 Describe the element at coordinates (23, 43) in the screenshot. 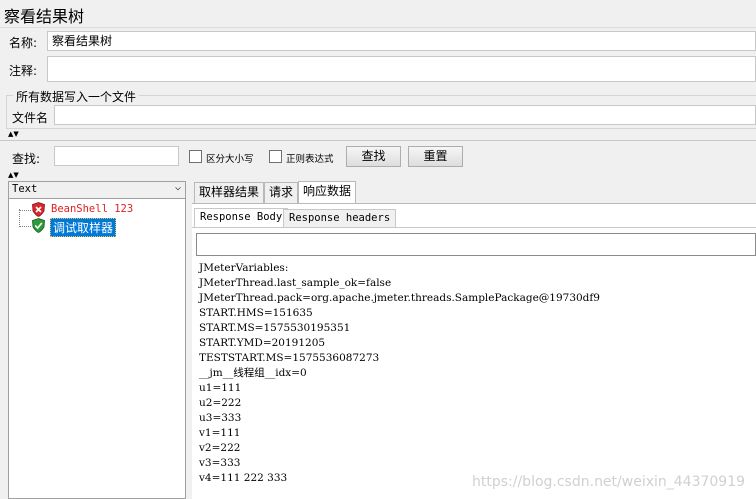

I see `name-label: 名称:` at that location.